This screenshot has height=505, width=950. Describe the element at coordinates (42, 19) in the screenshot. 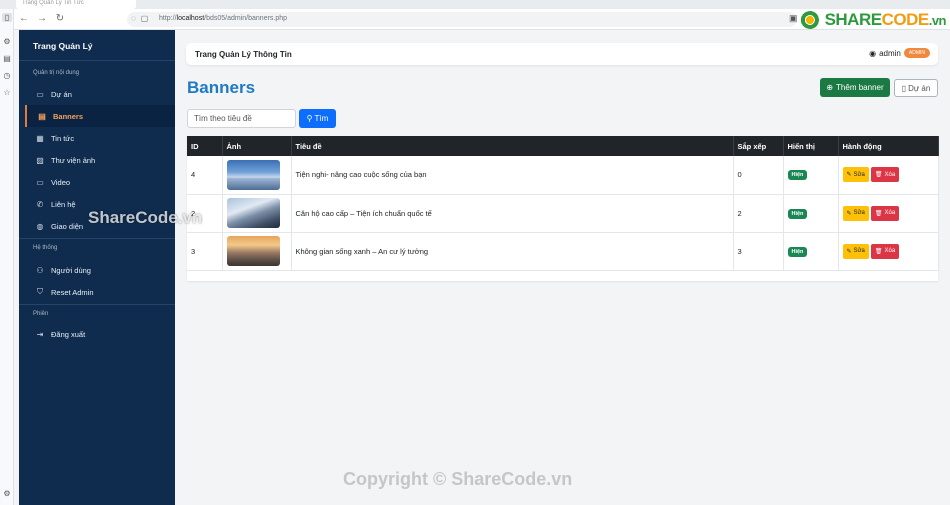

I see `forward-icon: →` at that location.